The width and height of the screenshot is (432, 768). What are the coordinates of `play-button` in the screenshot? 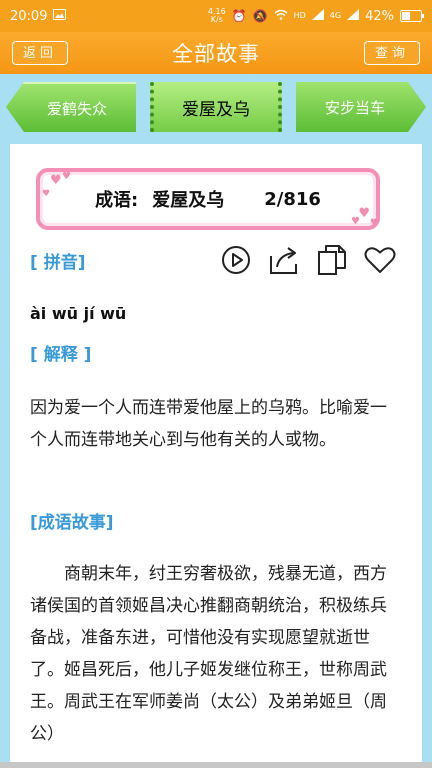 It's located at (236, 260).